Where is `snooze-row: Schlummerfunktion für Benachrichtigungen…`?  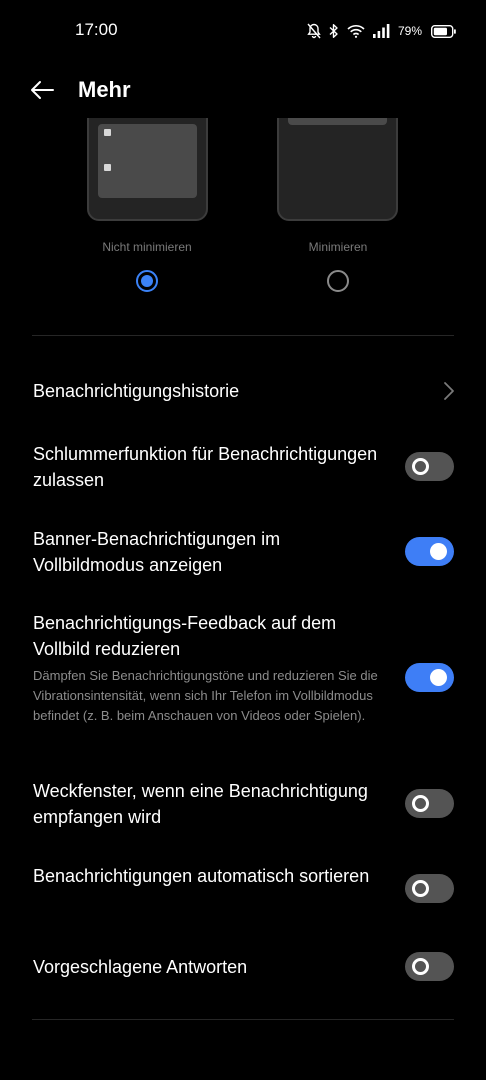 snooze-row: Schlummerfunktion für Benachrichtigungen… is located at coordinates (243, 468).